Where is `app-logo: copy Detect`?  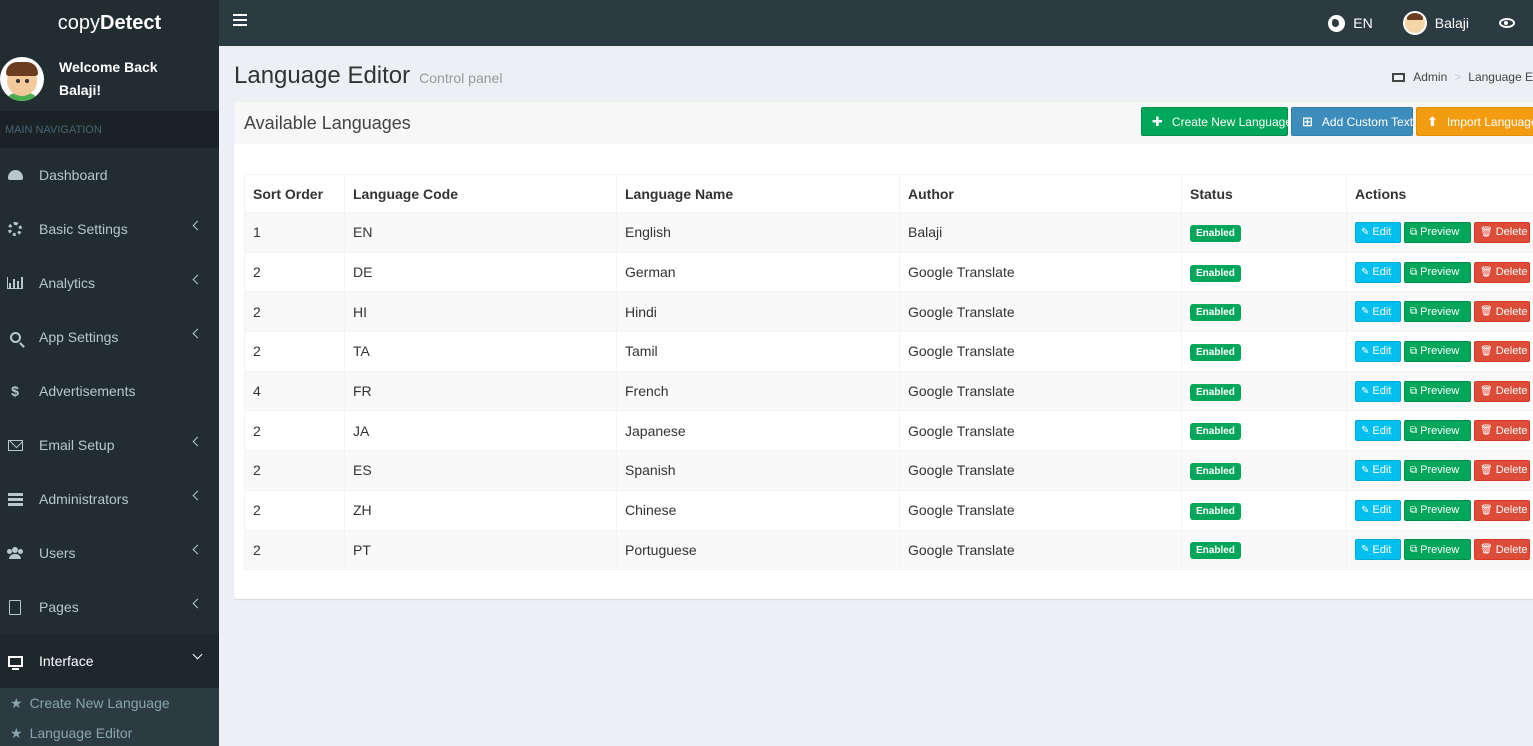 app-logo: copy Detect is located at coordinates (109, 23).